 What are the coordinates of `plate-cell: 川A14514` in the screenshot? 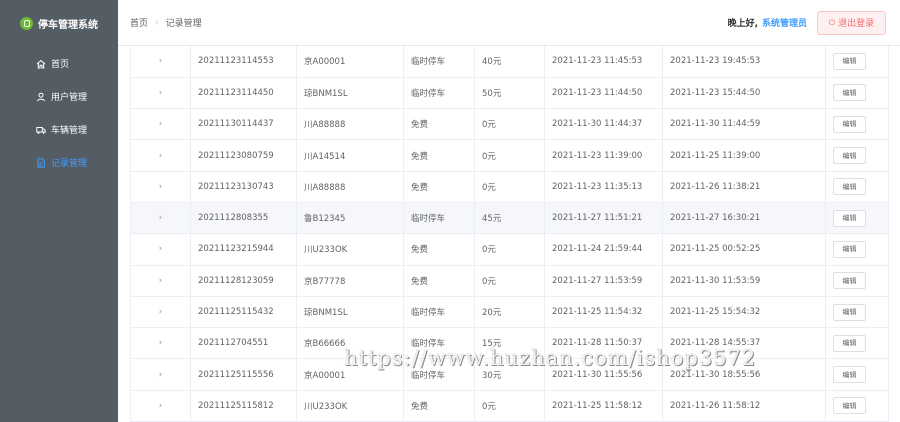 It's located at (350, 155).